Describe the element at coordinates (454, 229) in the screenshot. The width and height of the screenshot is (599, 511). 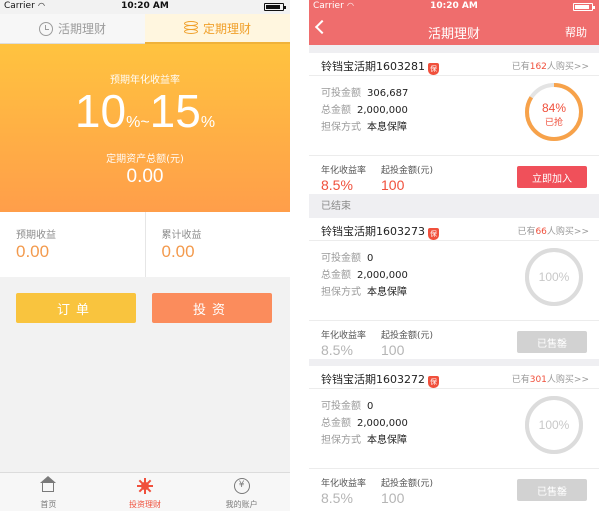
I see `card-header: 铃铛宝活期1603273 保 已有66人购买>>` at that location.